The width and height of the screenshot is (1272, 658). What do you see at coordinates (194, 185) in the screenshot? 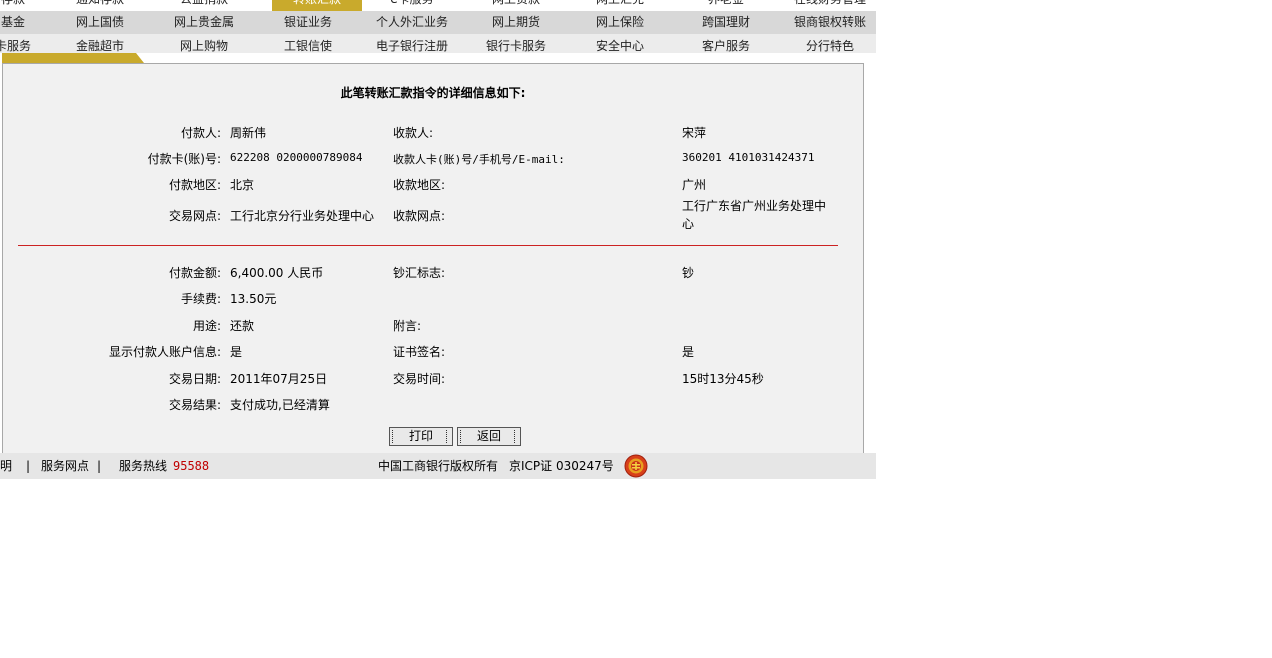
I see `payer-region-label: 付款地区:` at bounding box center [194, 185].